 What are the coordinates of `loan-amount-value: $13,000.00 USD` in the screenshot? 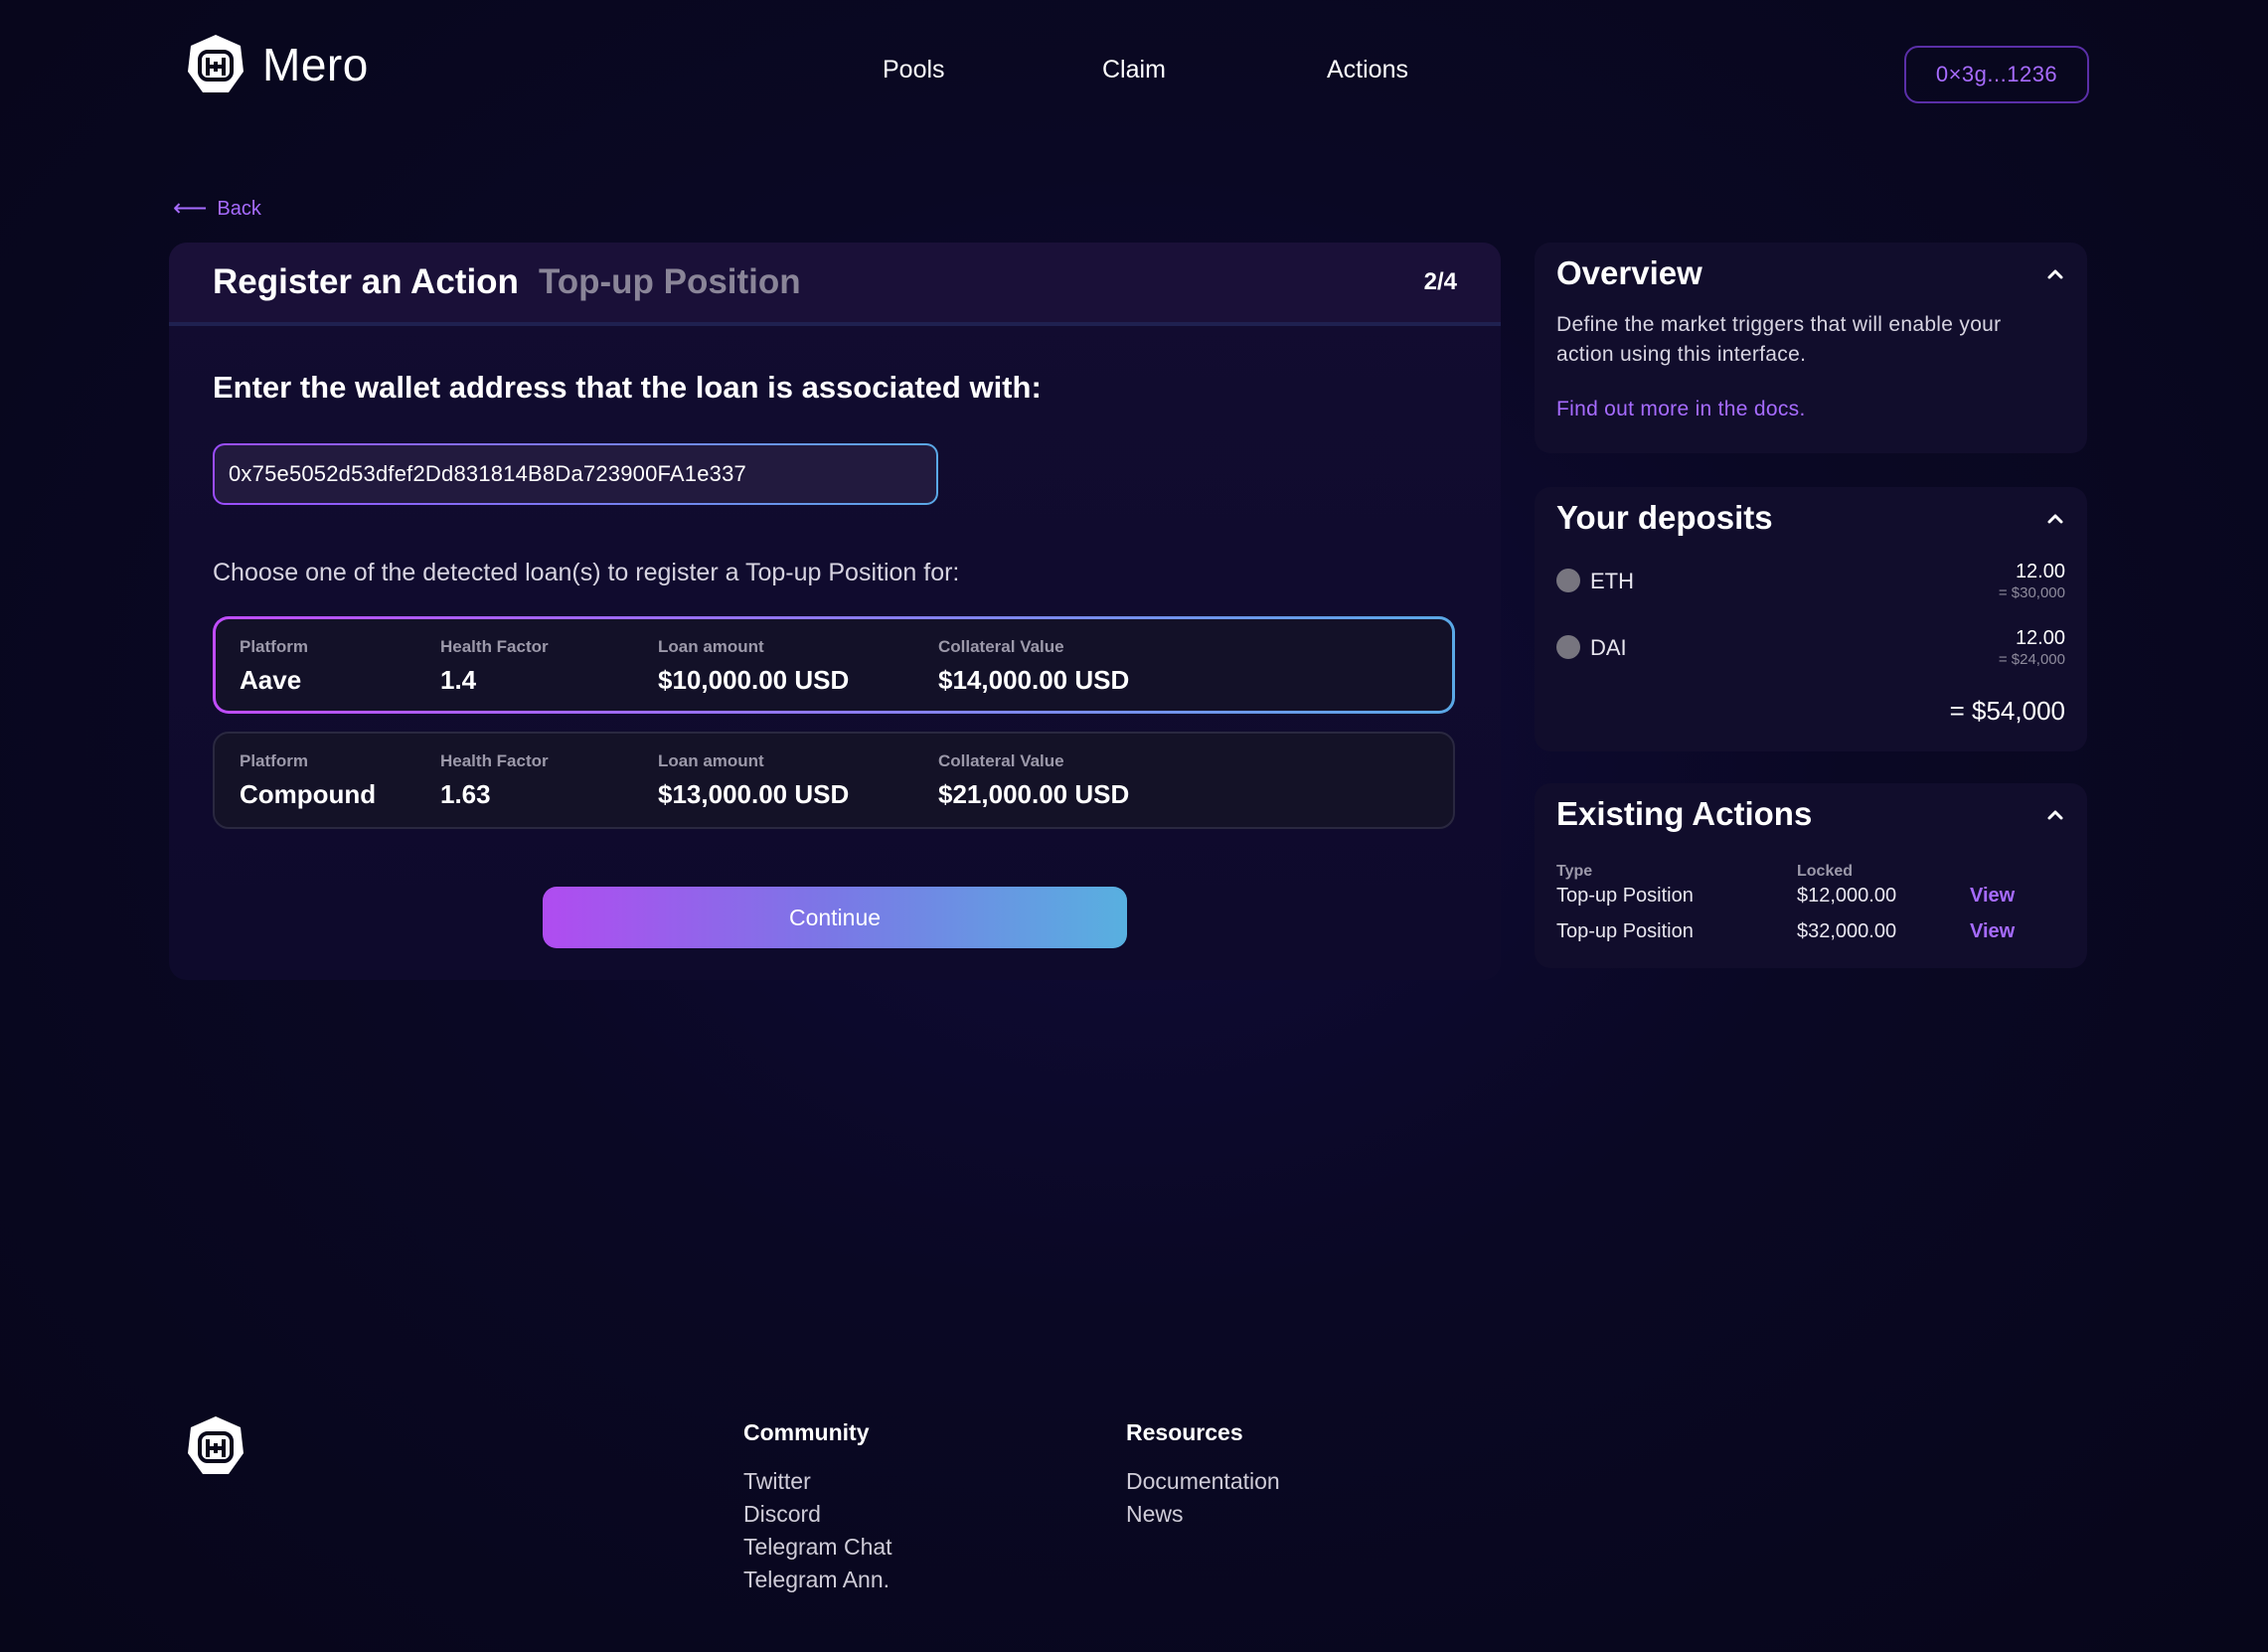 It's located at (754, 794).